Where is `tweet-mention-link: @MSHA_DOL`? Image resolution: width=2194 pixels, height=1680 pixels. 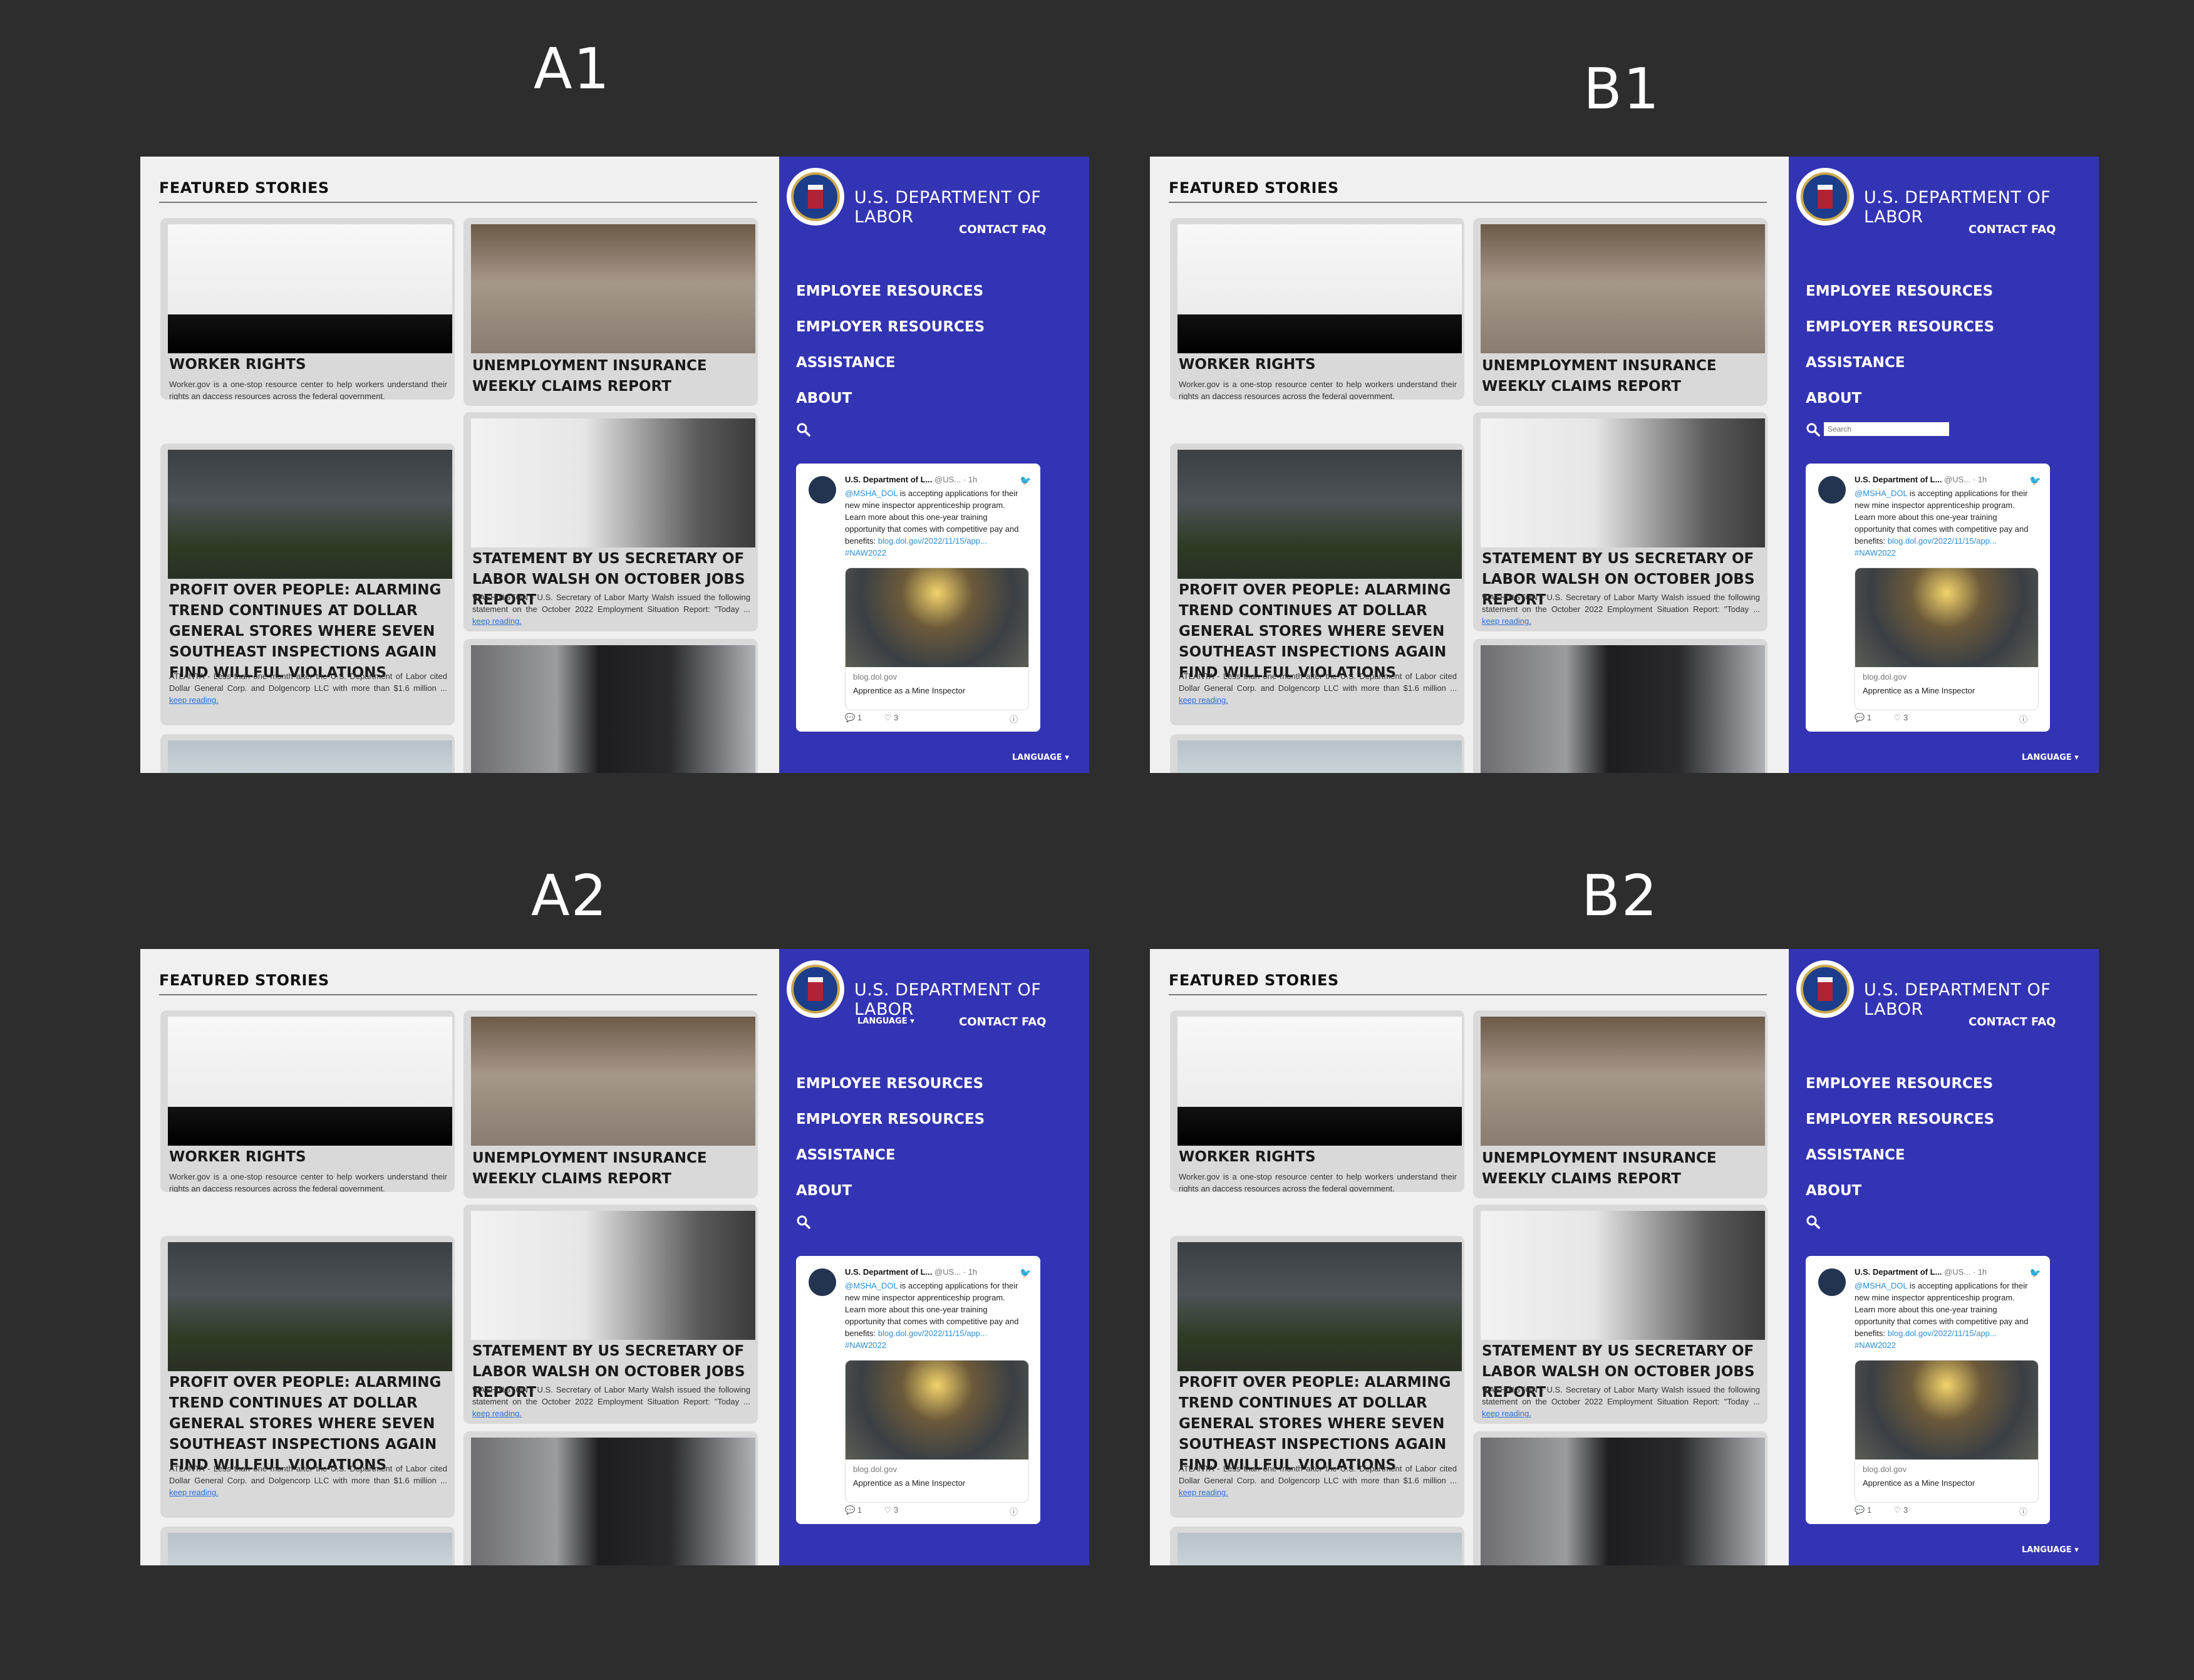
tweet-mention-link: @MSHA_DOL is located at coordinates (1881, 1286).